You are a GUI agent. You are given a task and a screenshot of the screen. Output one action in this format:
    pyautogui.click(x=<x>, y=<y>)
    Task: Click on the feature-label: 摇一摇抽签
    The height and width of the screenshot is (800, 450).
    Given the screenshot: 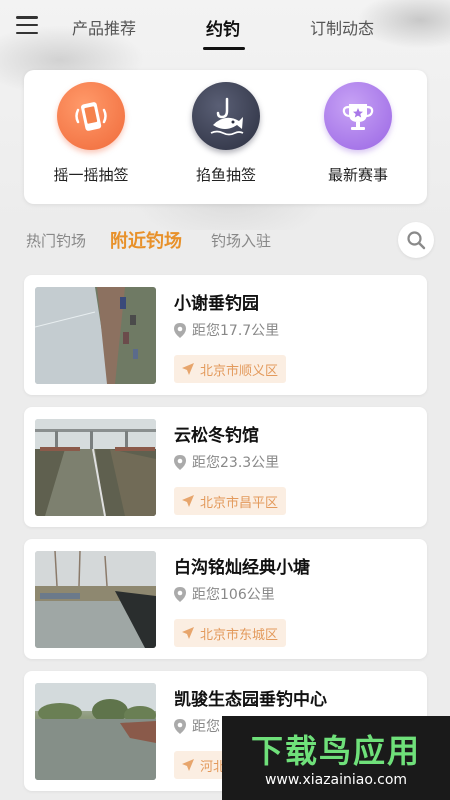 What is the action you would take?
    pyautogui.click(x=91, y=175)
    